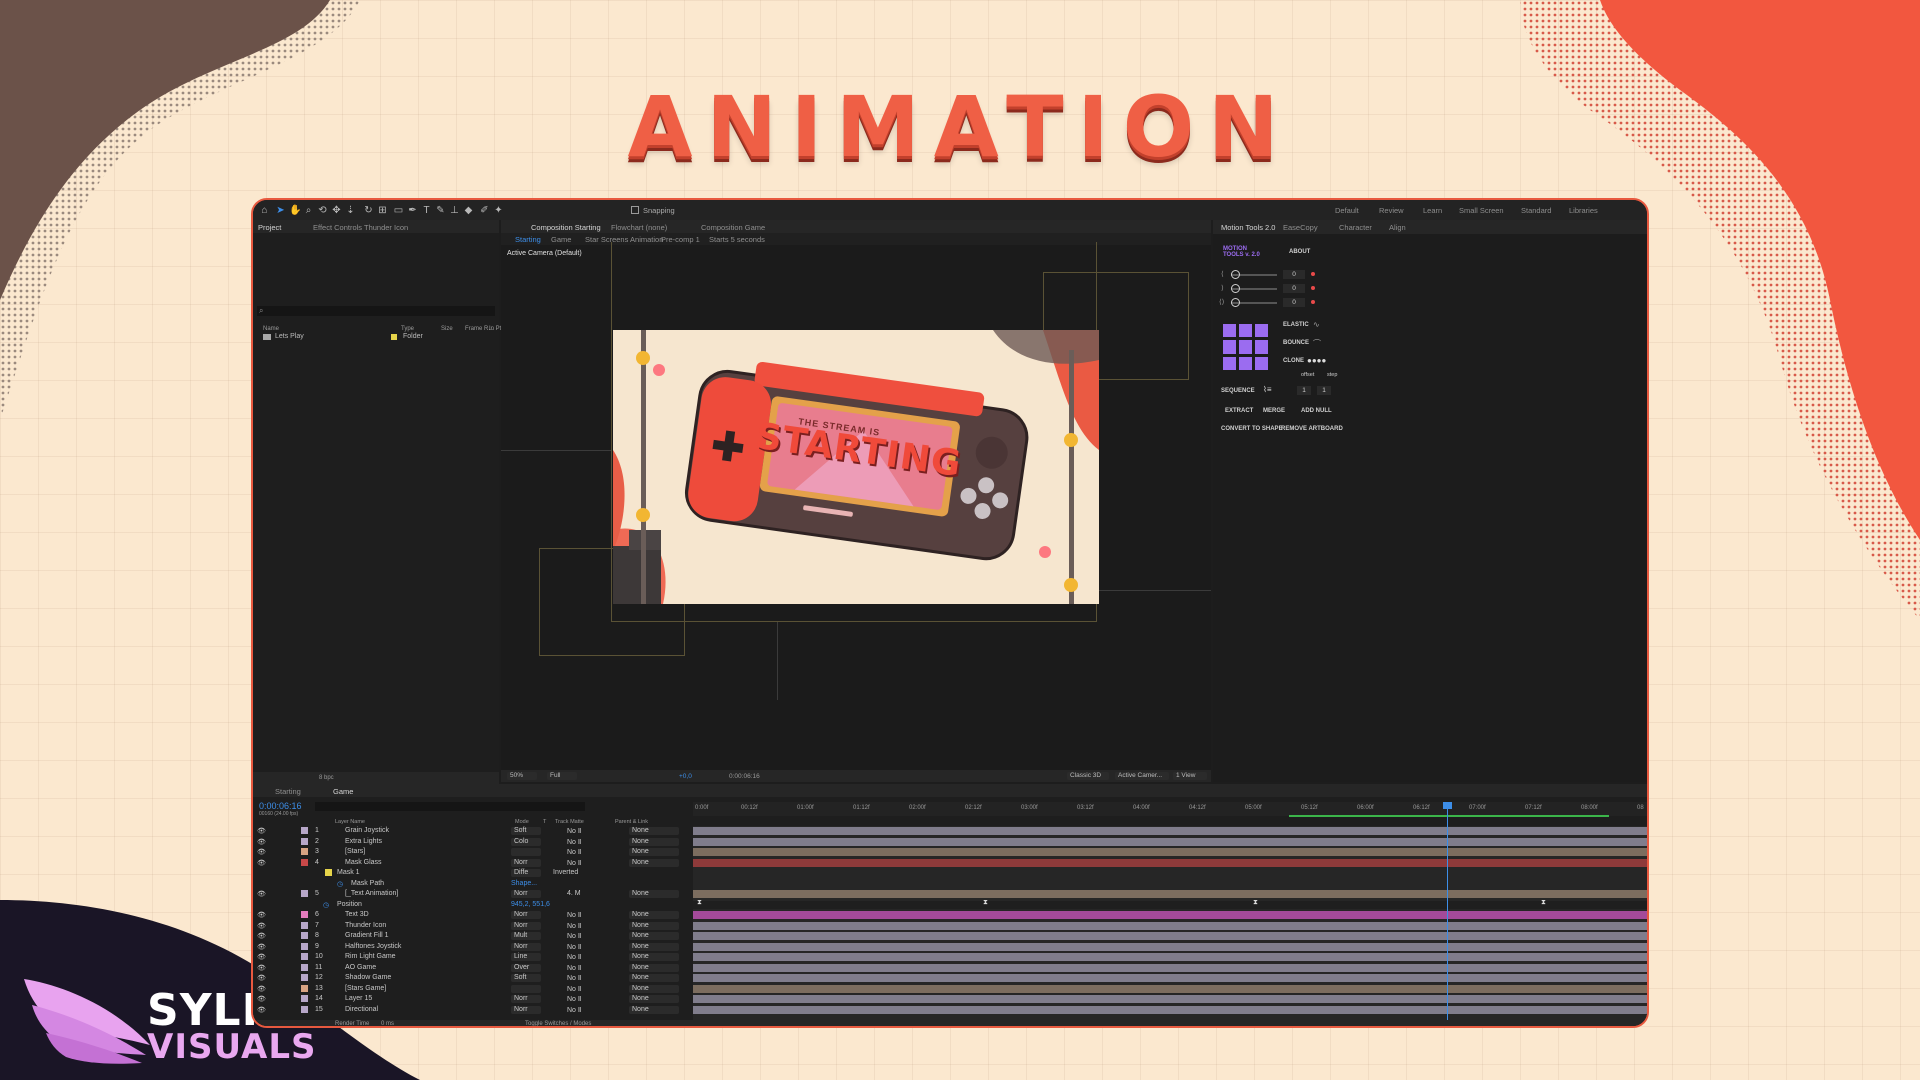 The height and width of the screenshot is (1080, 1920). Describe the element at coordinates (473, 989) in the screenshot. I see `table-row: 👁 13 [Stars Game] No Ⅱ None` at that location.